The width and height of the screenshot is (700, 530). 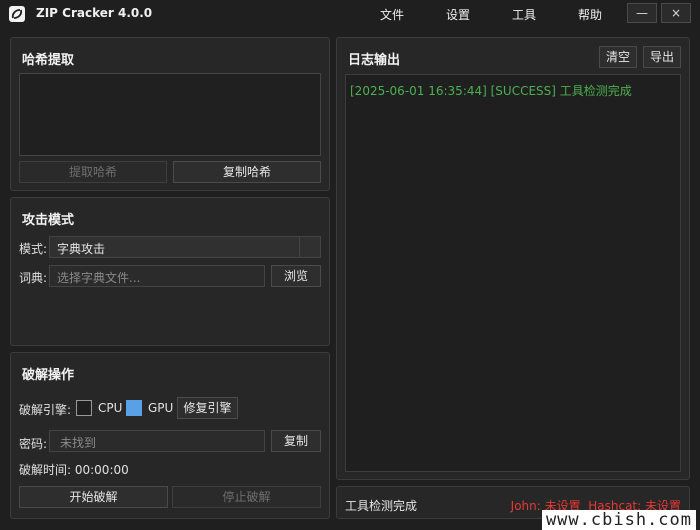 What do you see at coordinates (207, 408) in the screenshot?
I see `repair-engine-button: 修复引擎` at bounding box center [207, 408].